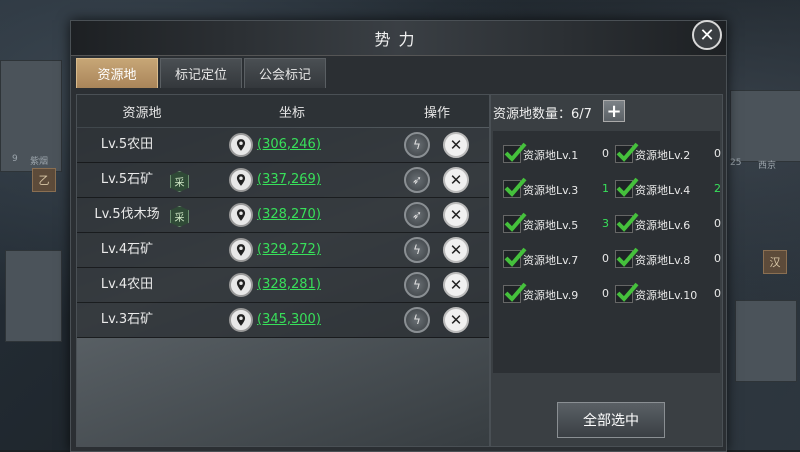 This screenshot has width=800, height=452. I want to click on header-name: 资源地, so click(142, 113).